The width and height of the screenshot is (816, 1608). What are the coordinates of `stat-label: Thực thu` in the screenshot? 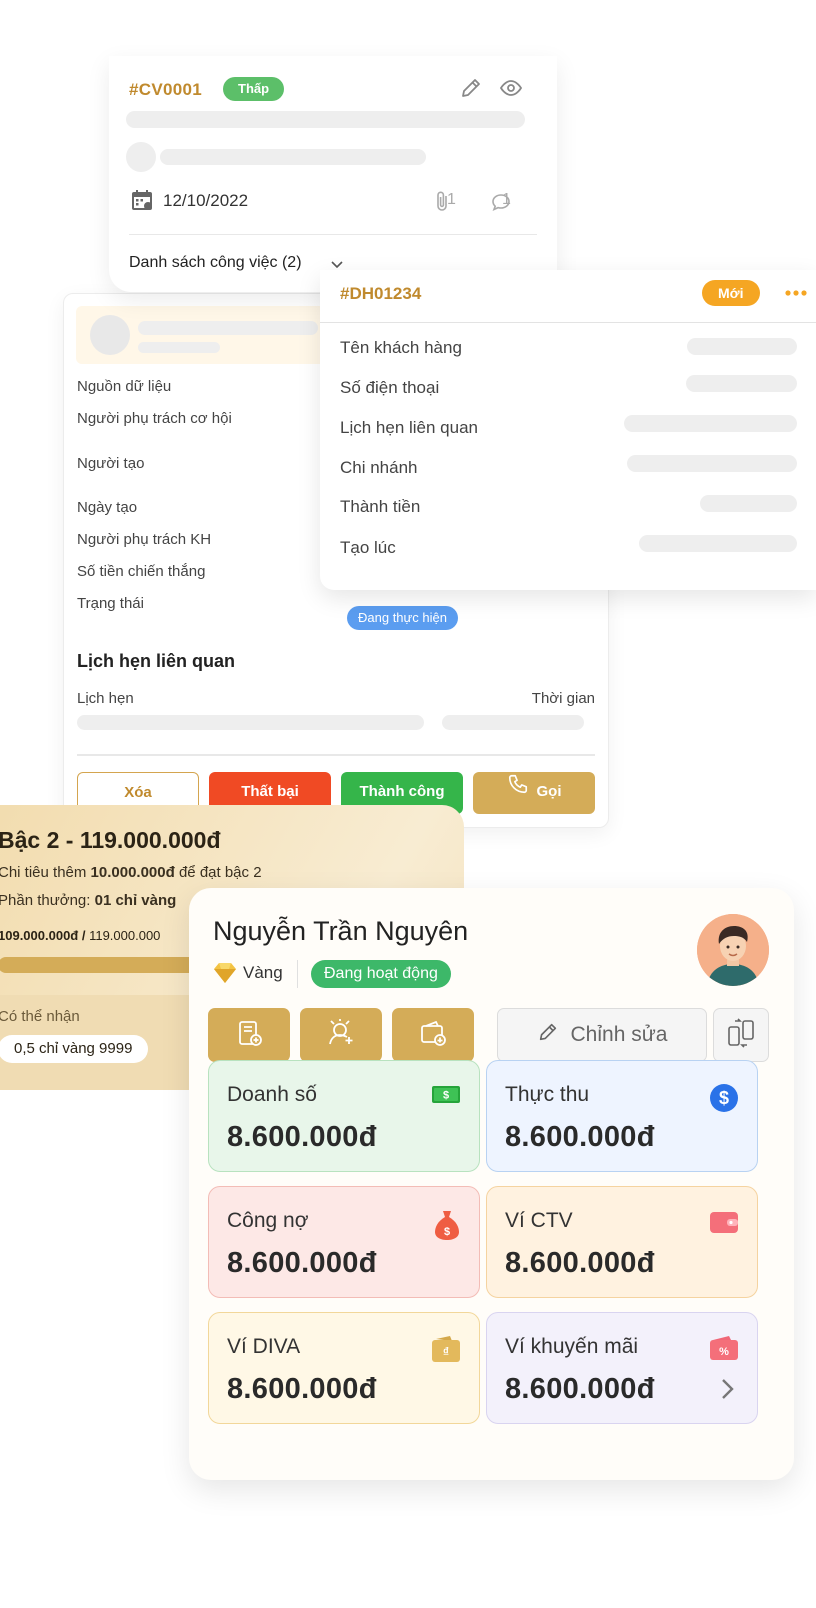 It's located at (547, 1094).